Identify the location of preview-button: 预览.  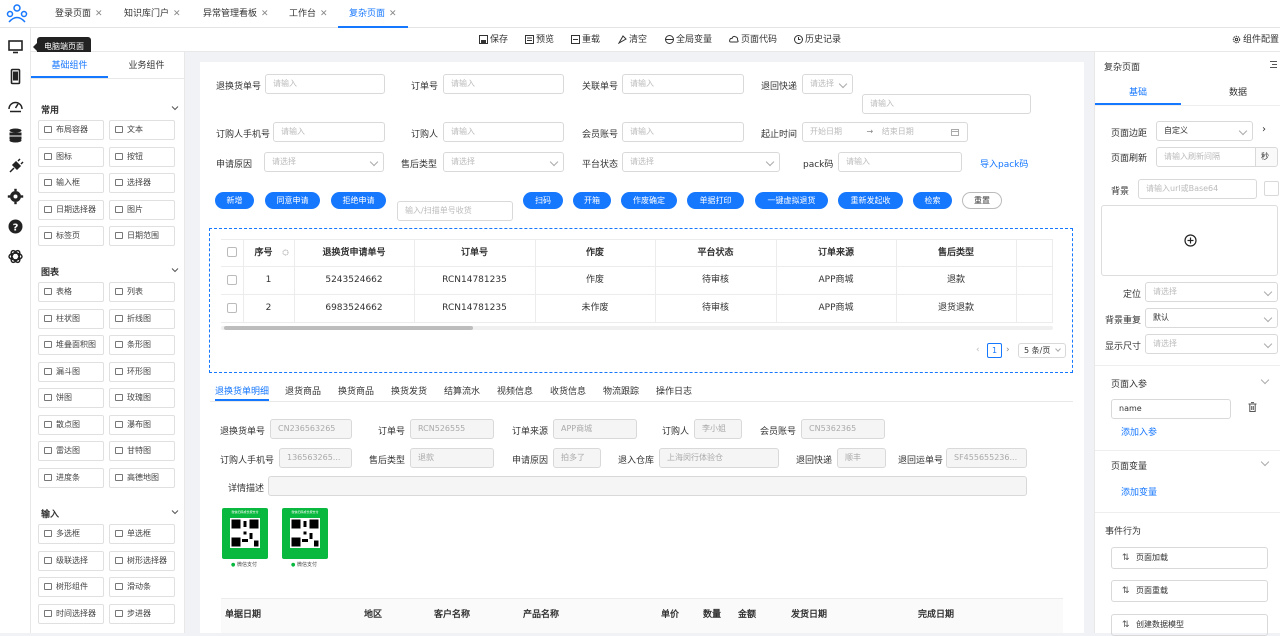
(539, 40).